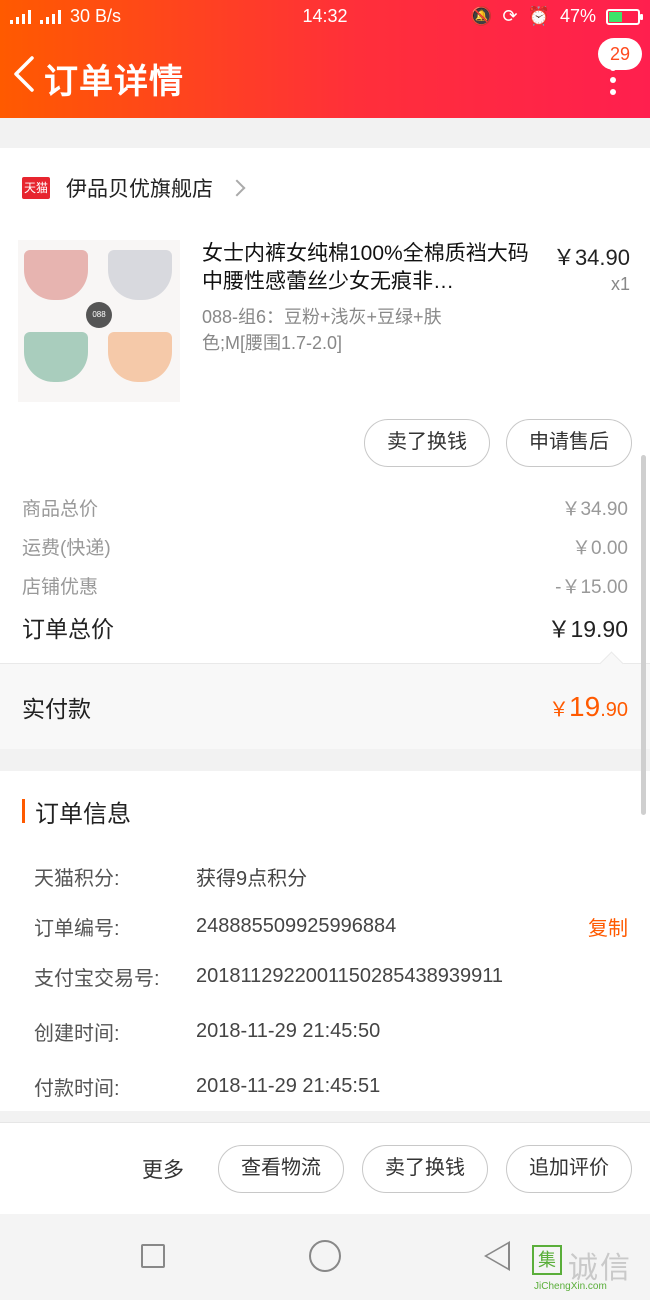 The height and width of the screenshot is (1300, 650). Describe the element at coordinates (25, 74) in the screenshot. I see `back-arrow-icon` at that location.